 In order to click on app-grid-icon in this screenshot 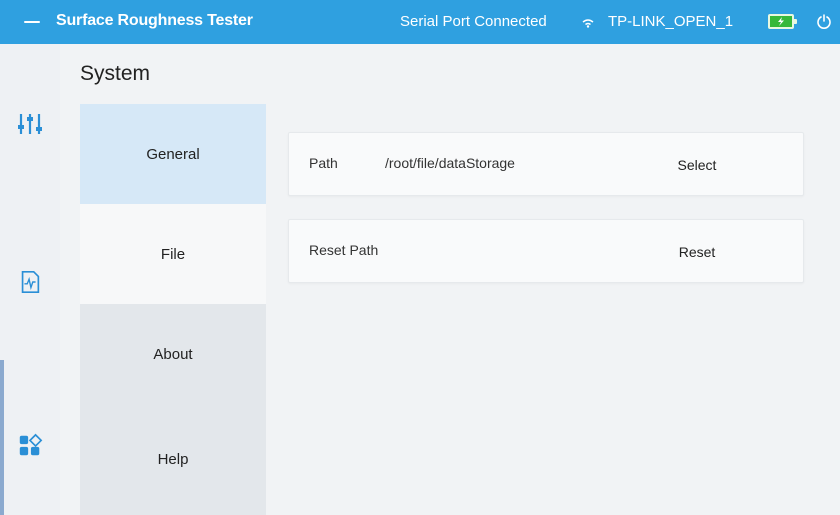, I will do `click(30, 446)`.